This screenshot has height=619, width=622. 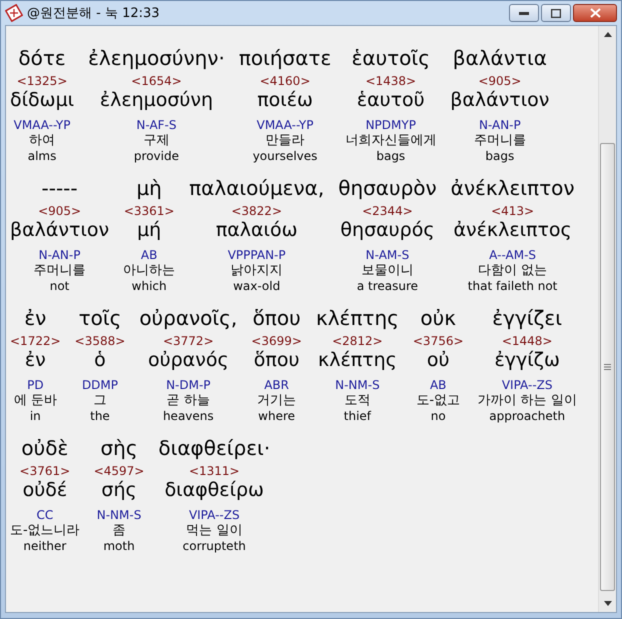 I want to click on parse-code: ABR, so click(x=276, y=385).